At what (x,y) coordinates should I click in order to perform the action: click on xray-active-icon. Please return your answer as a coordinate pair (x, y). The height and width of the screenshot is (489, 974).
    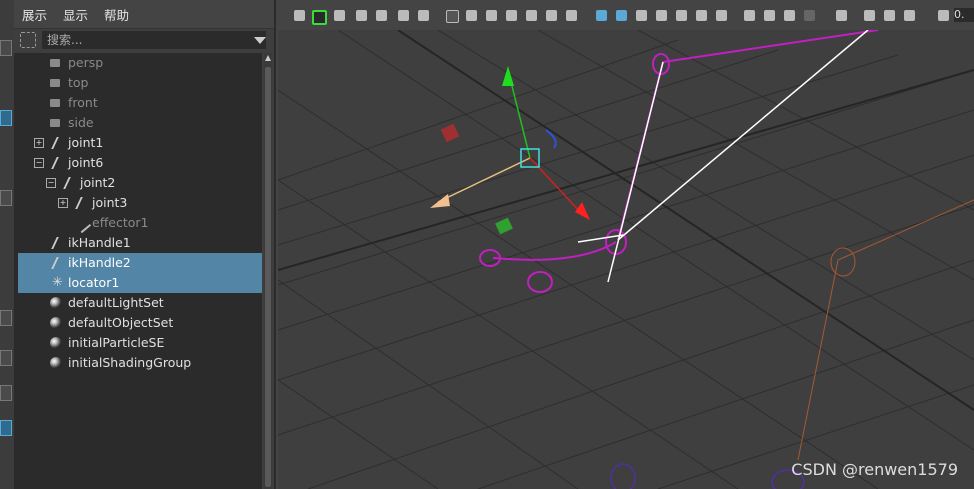
    Looking at the image, I should click on (889, 15).